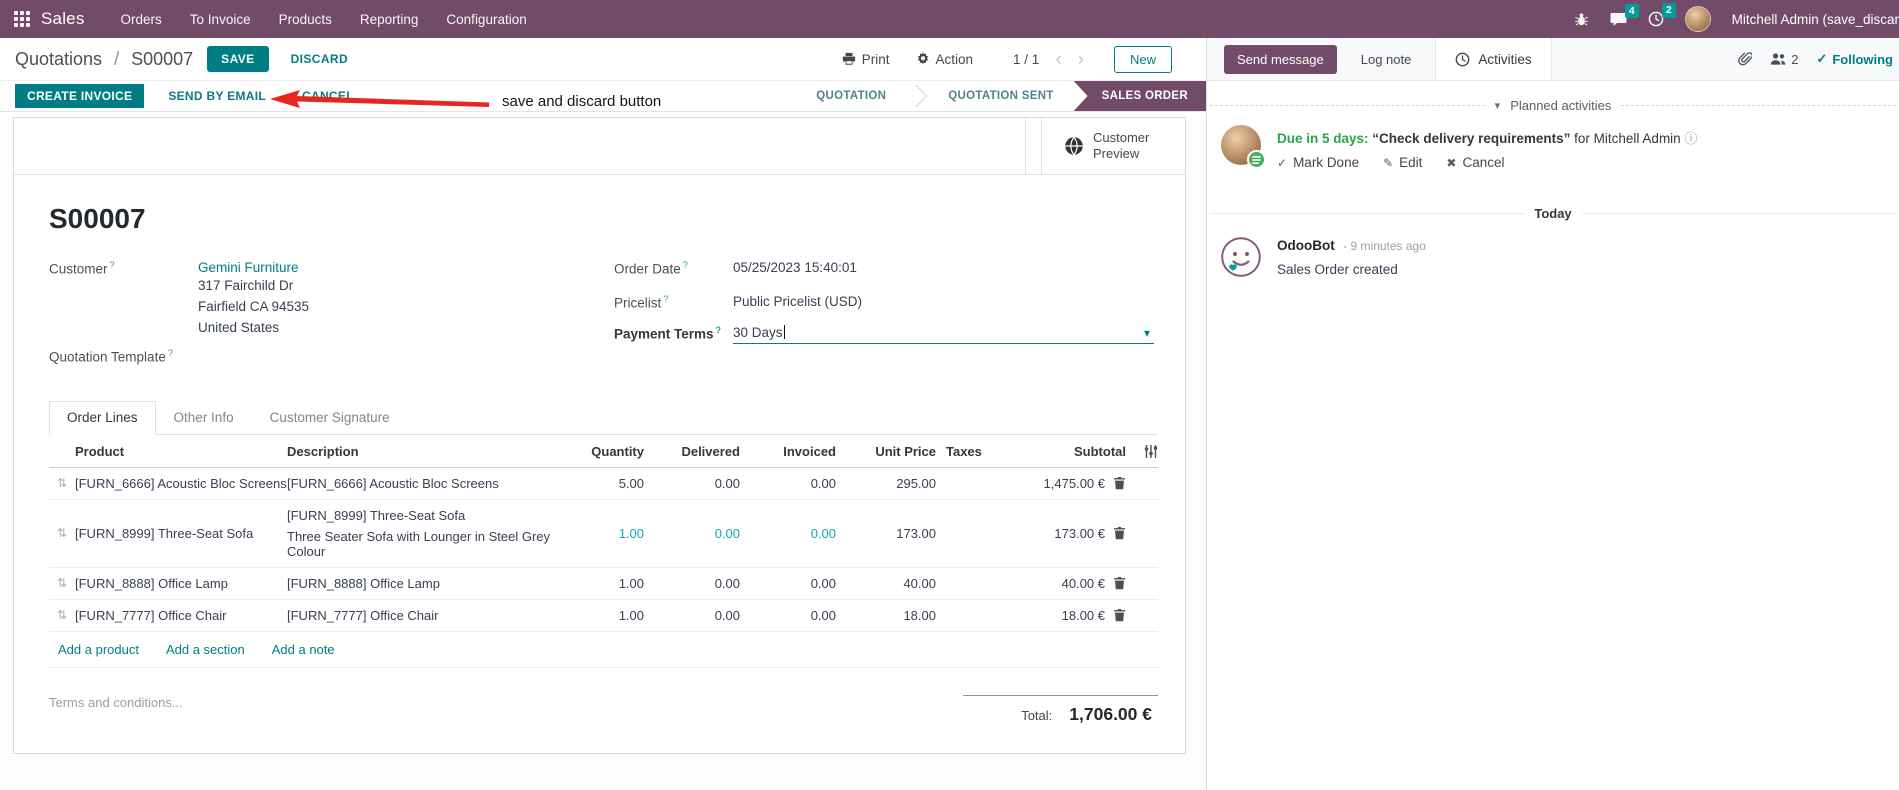 This screenshot has width=1899, height=790. I want to click on col-product: Product, so click(181, 451).